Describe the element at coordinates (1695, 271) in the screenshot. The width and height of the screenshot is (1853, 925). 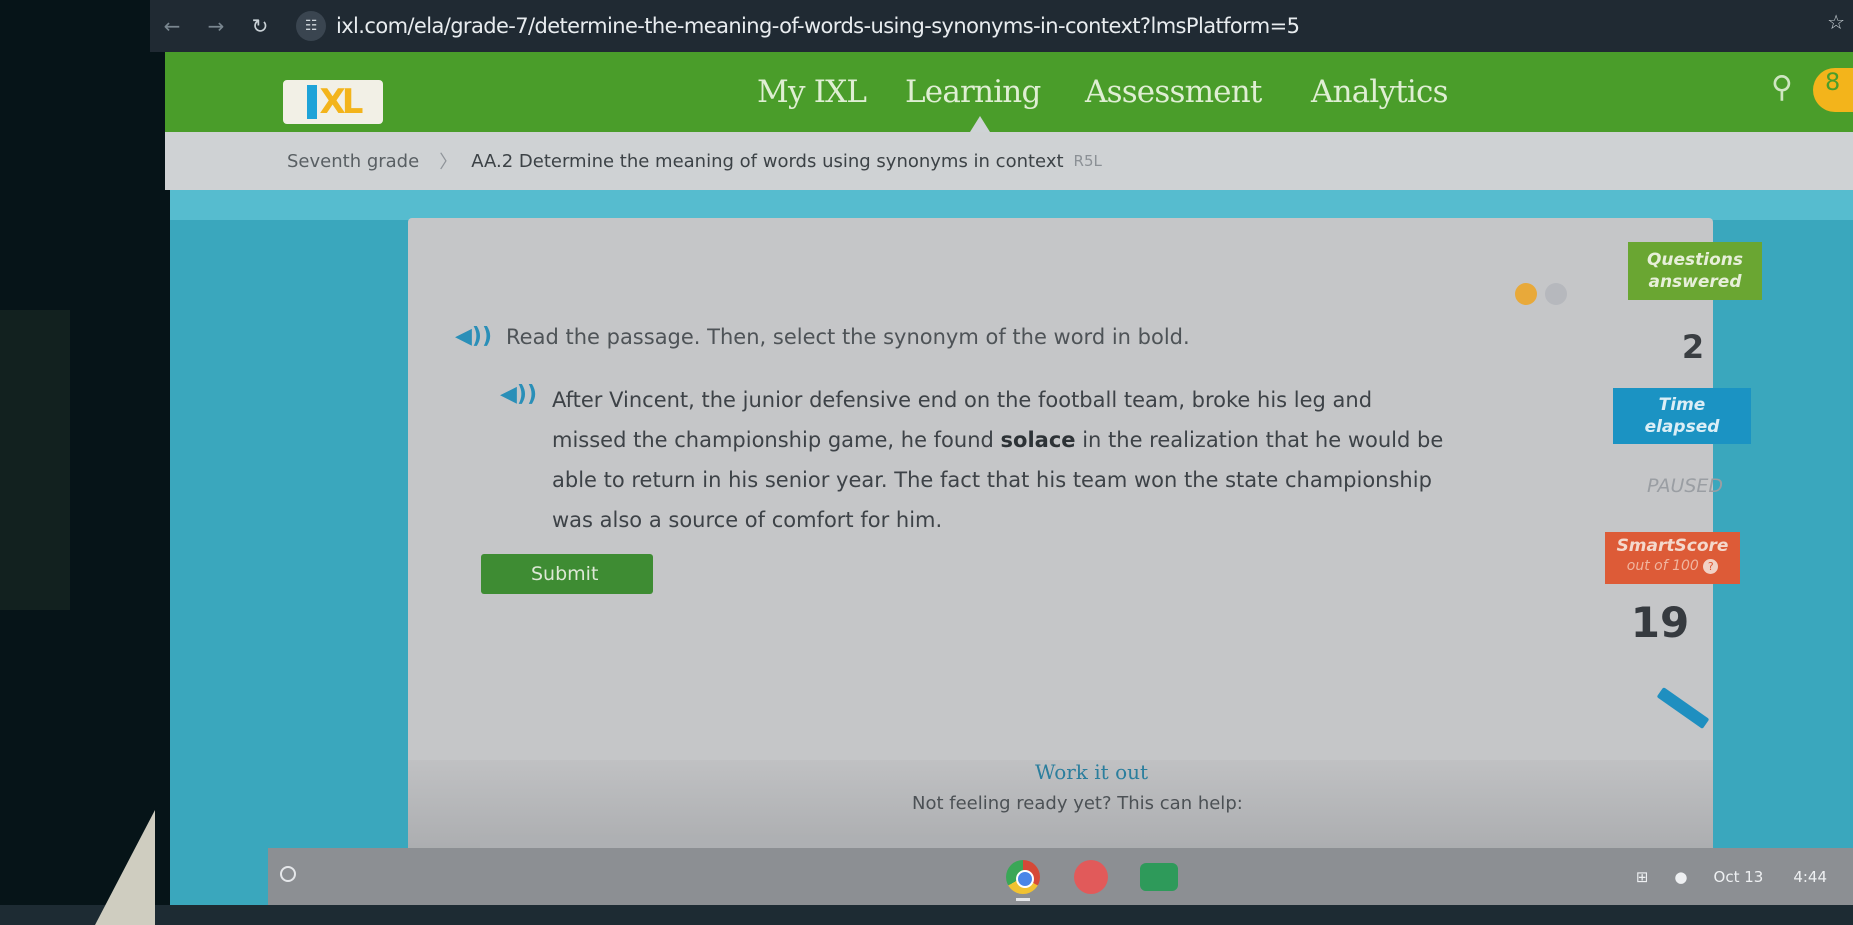
I see `questions-answered-label: Questions answered` at that location.